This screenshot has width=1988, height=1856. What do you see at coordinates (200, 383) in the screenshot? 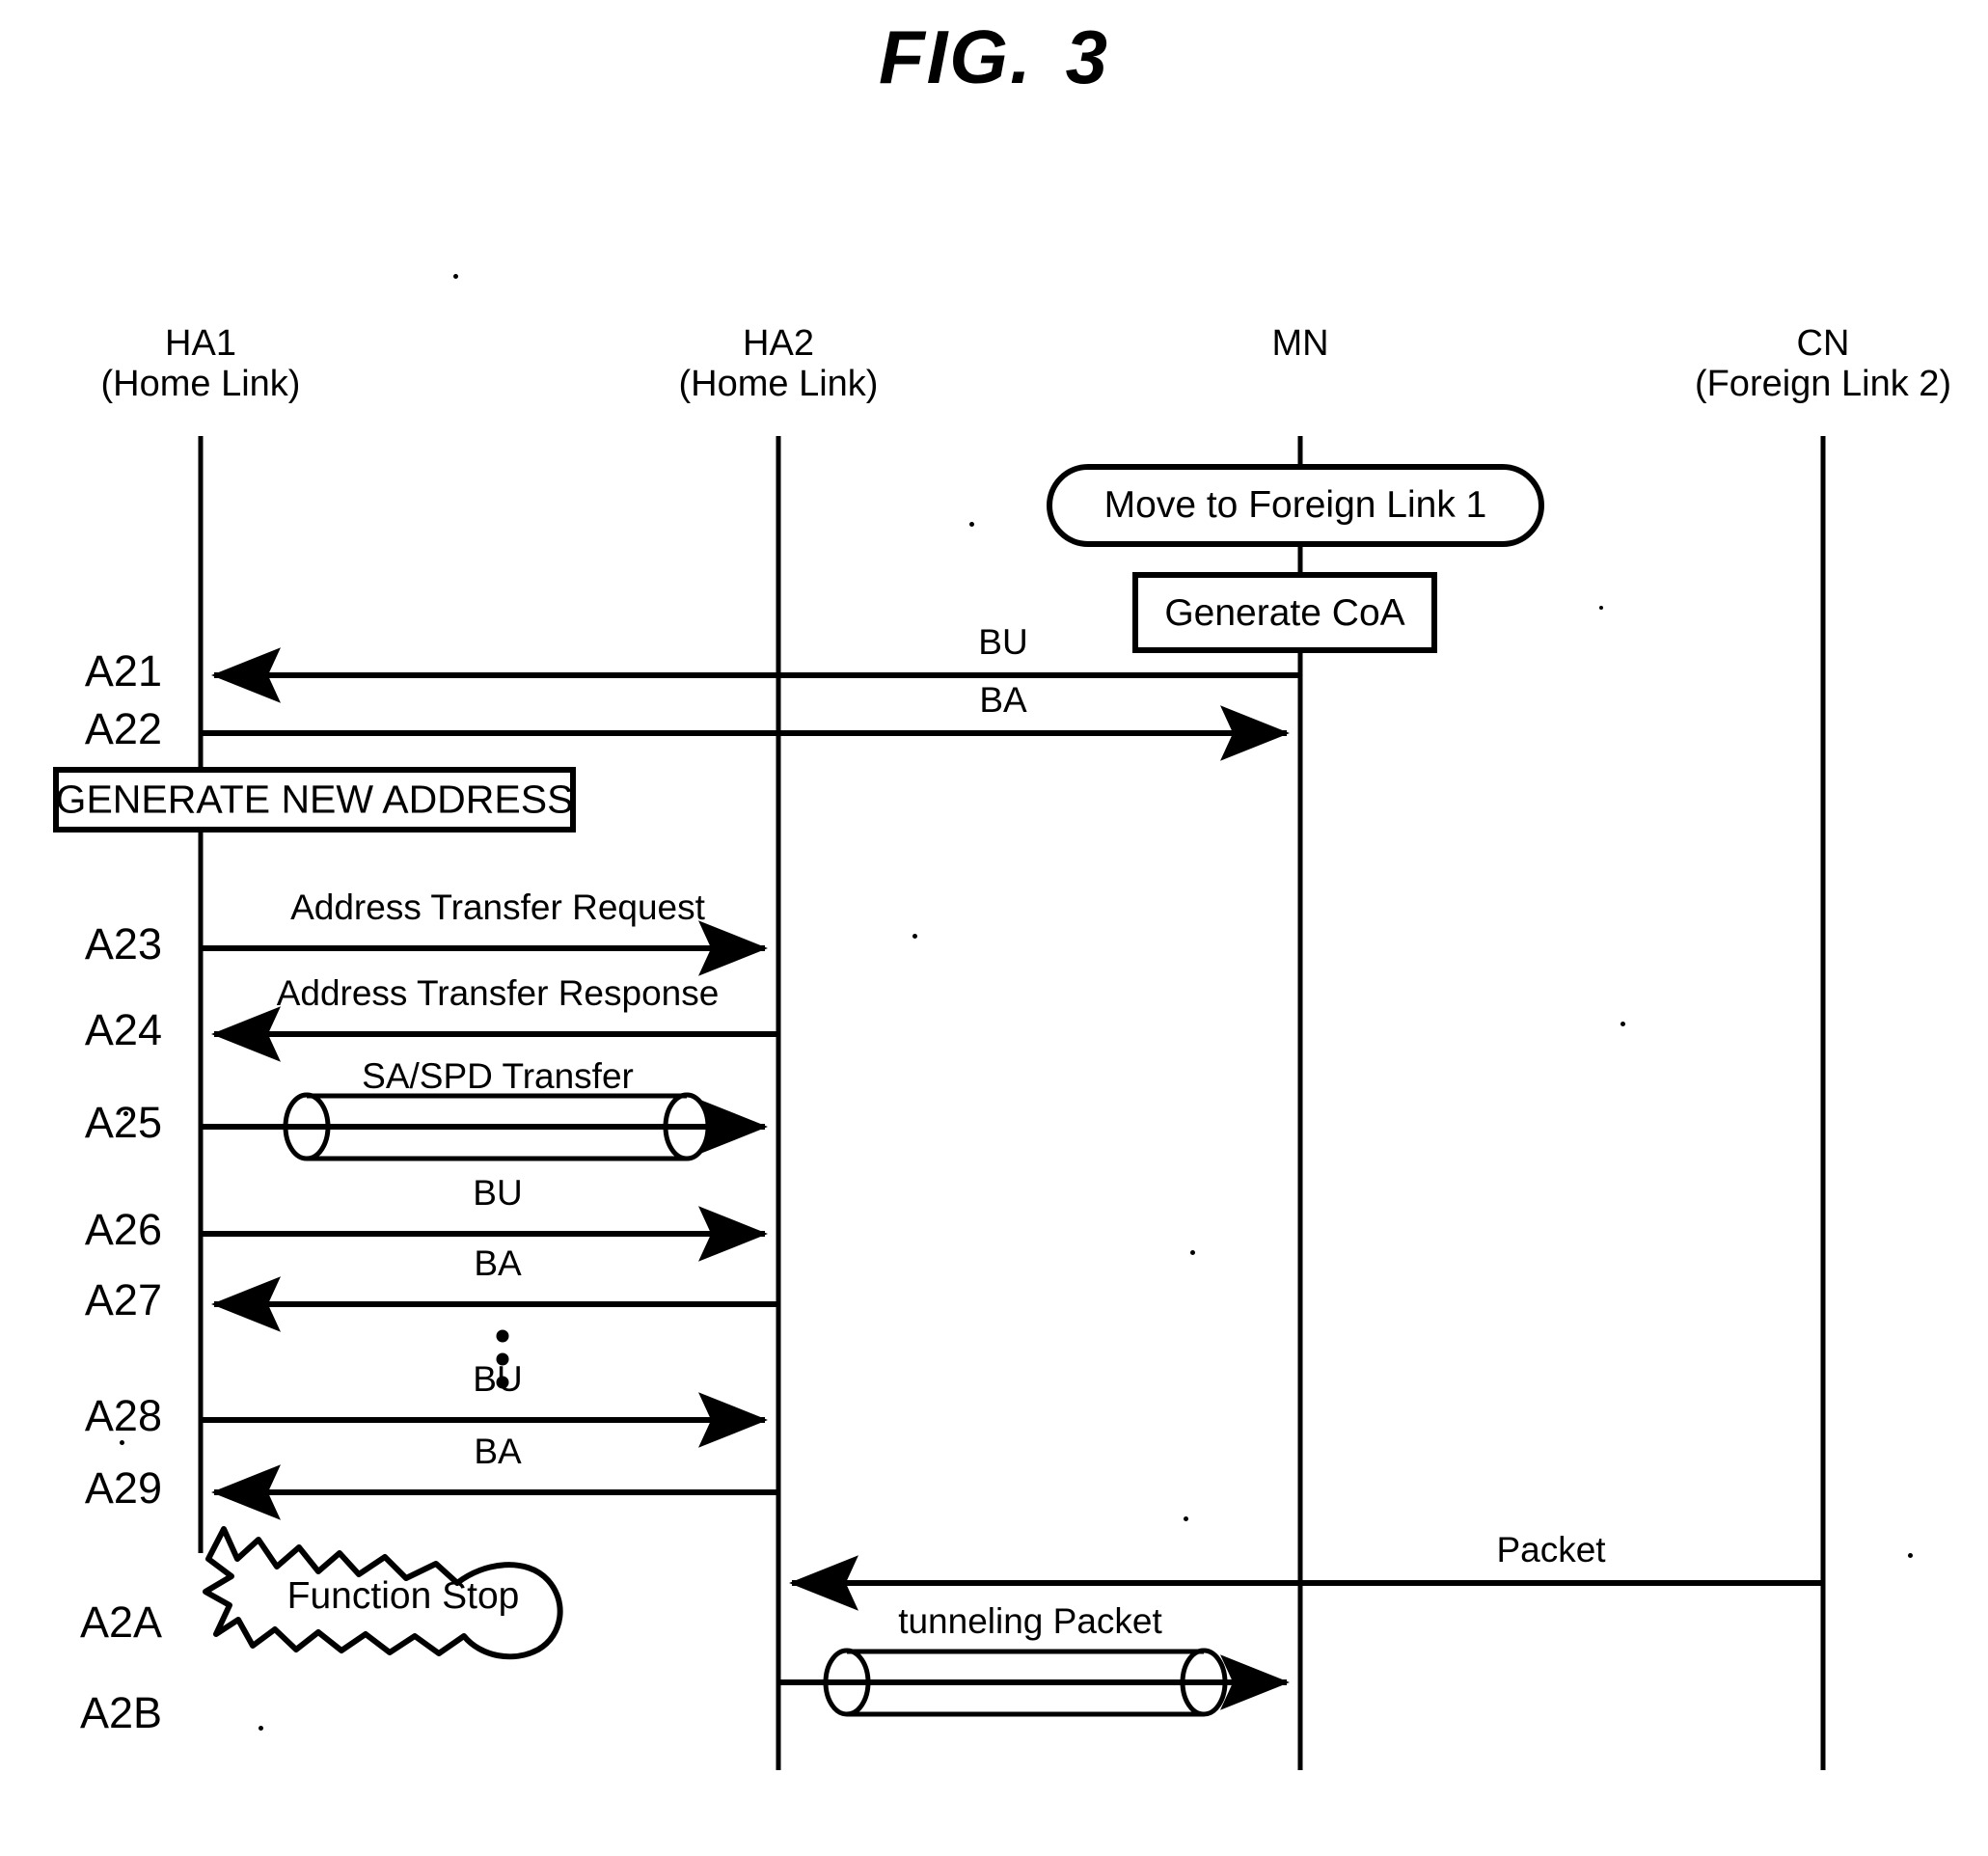
I see `lifeline-sublabel-ha1: (Home Link)` at bounding box center [200, 383].